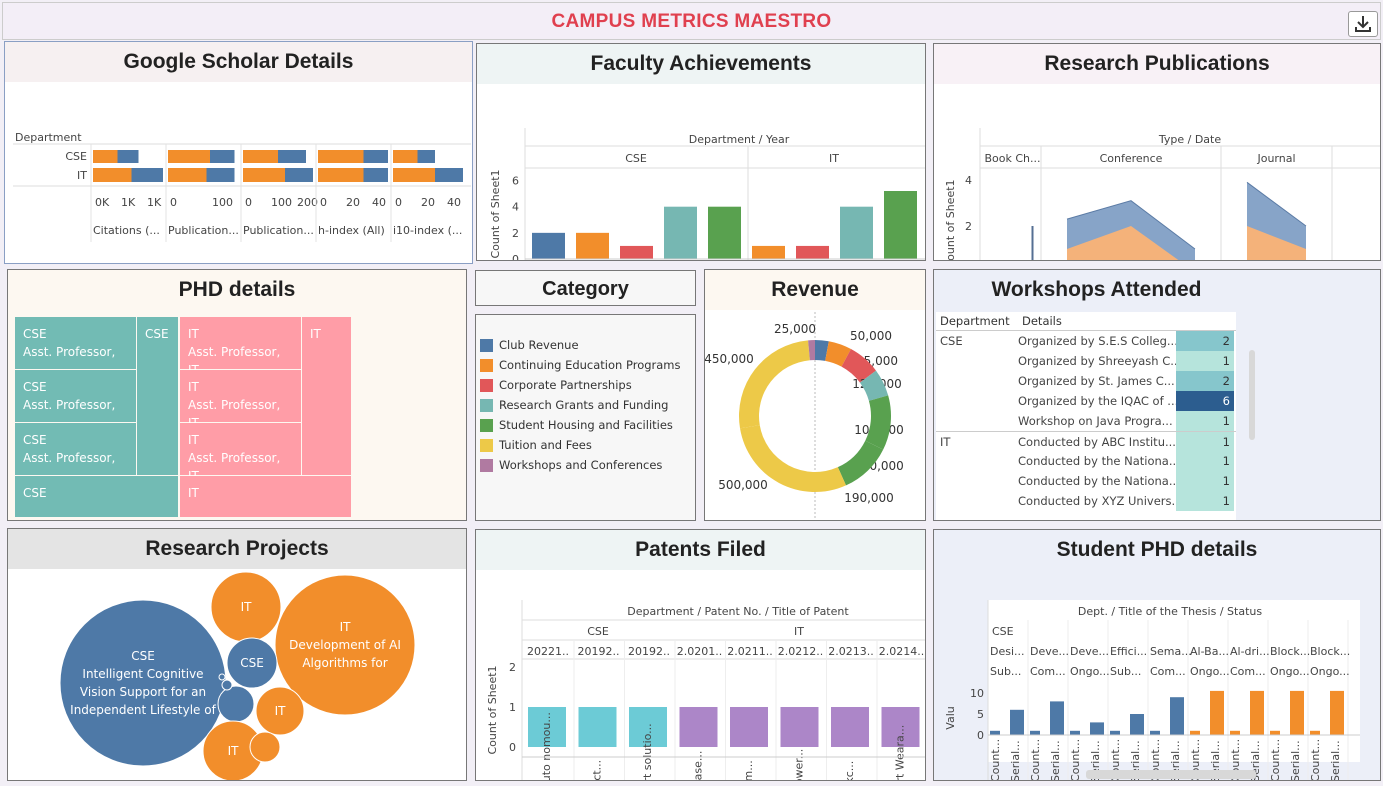  I want to click on bubble-label: Vision Support for an, so click(143, 692).